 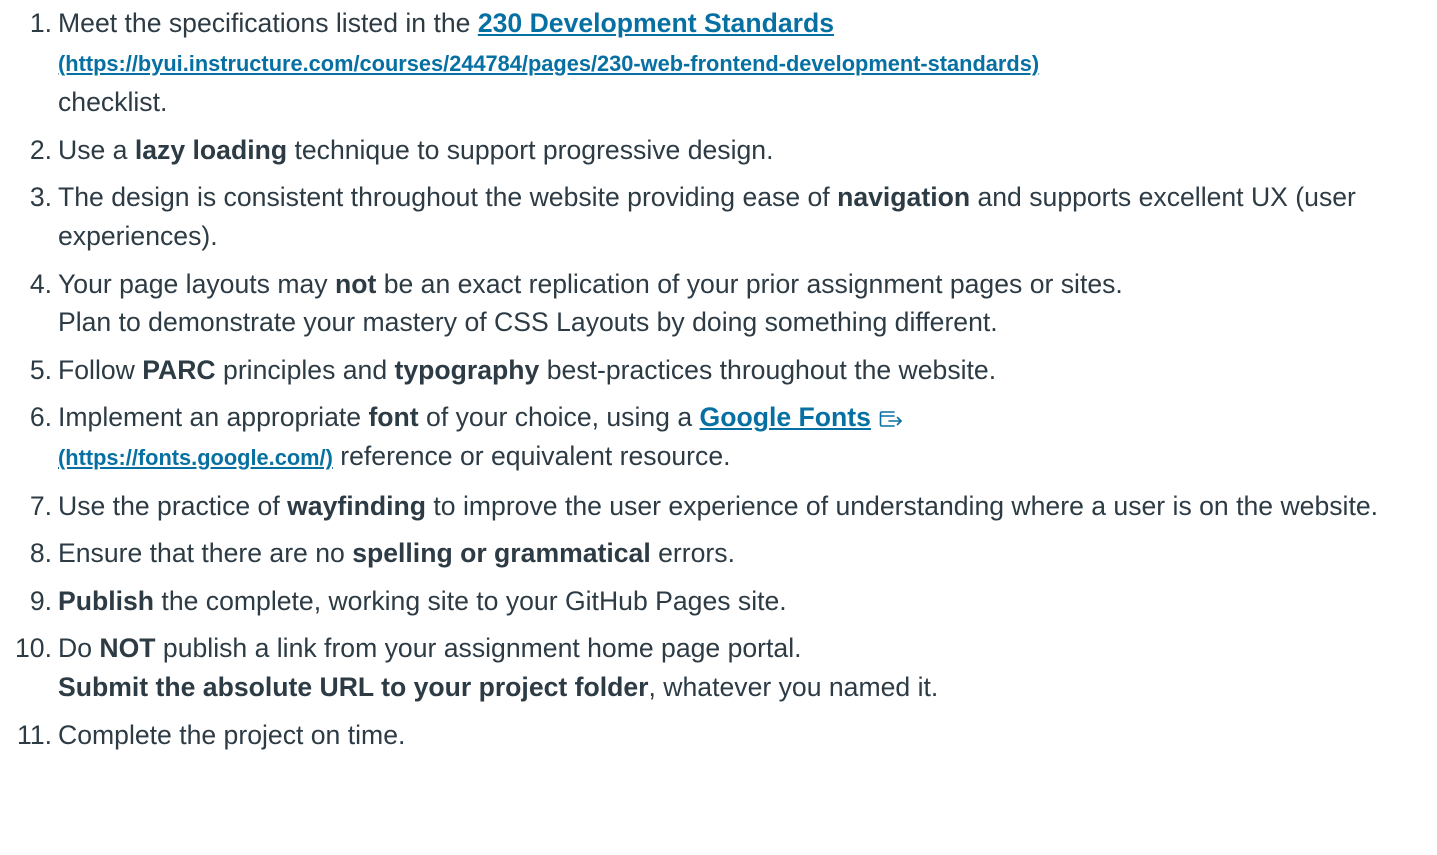 What do you see at coordinates (26, 284) in the screenshot?
I see `item-number: 4` at bounding box center [26, 284].